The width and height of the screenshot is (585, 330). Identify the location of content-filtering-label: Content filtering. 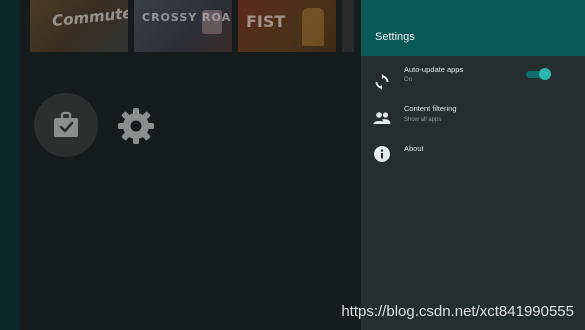
(430, 108).